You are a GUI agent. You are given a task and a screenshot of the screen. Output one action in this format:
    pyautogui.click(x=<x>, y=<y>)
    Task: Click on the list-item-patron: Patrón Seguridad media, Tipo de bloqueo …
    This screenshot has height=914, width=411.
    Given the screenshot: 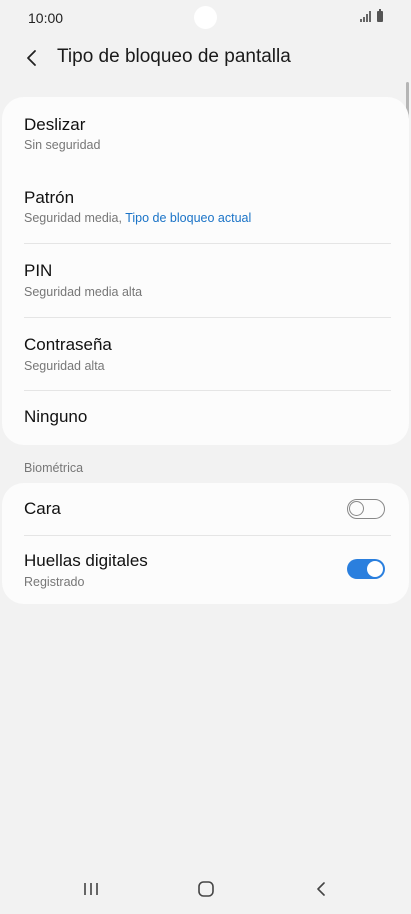 What is the action you would take?
    pyautogui.click(x=205, y=207)
    